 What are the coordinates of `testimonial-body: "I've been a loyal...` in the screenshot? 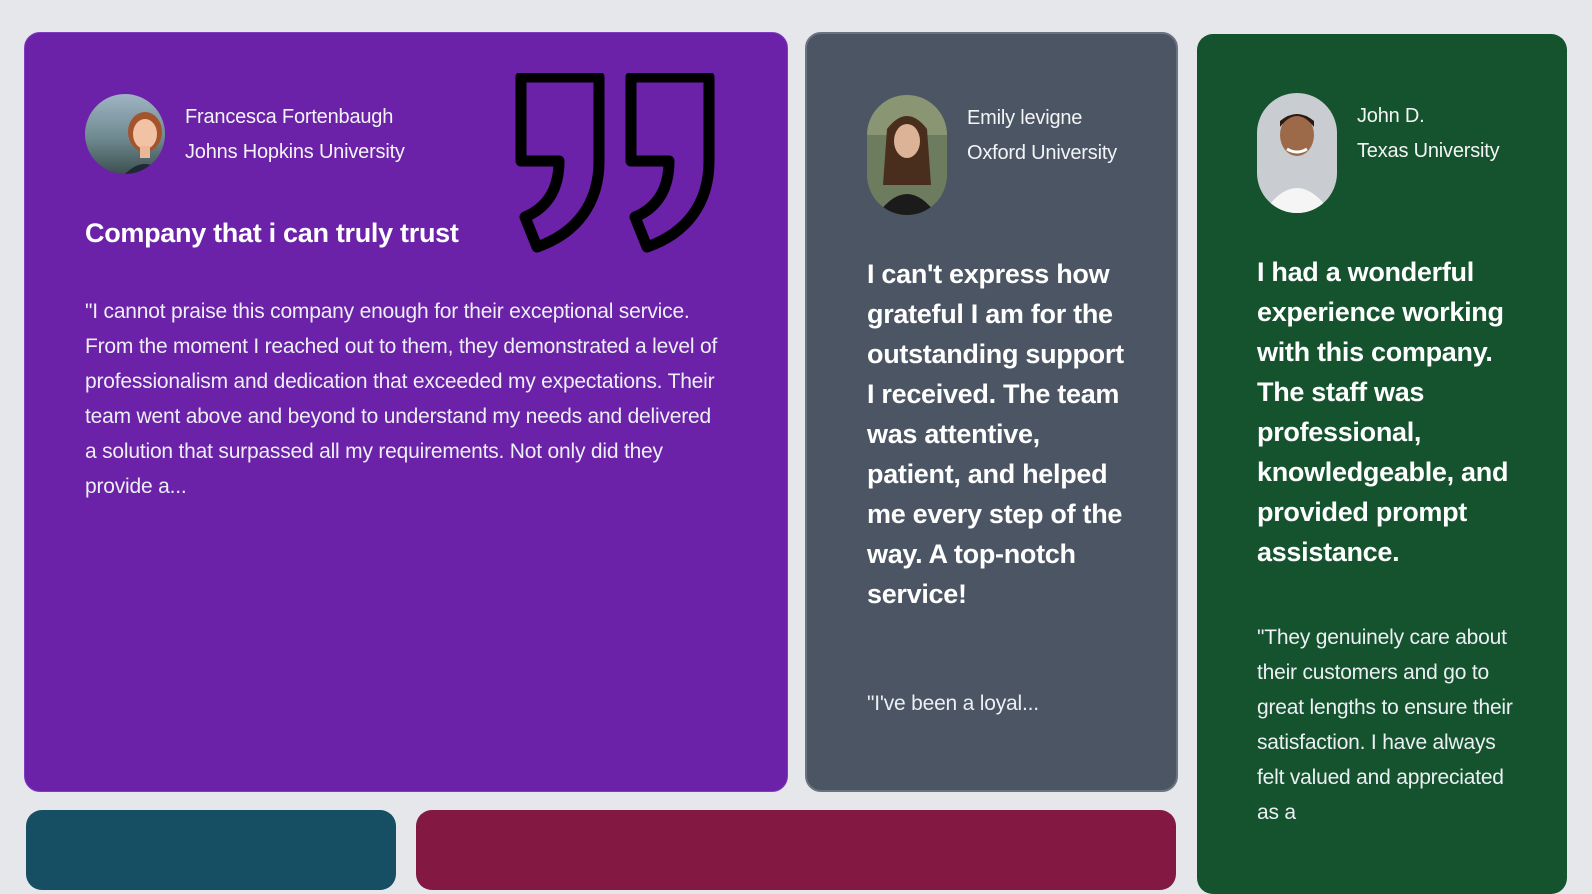 It's located at (953, 703).